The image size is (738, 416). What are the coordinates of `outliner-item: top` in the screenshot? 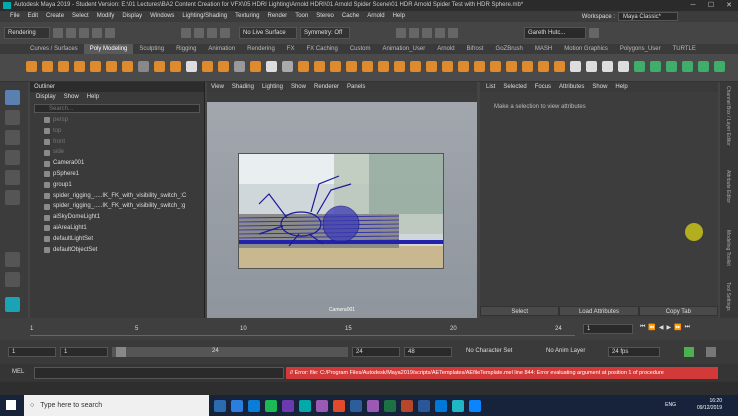 It's located at (117, 131).